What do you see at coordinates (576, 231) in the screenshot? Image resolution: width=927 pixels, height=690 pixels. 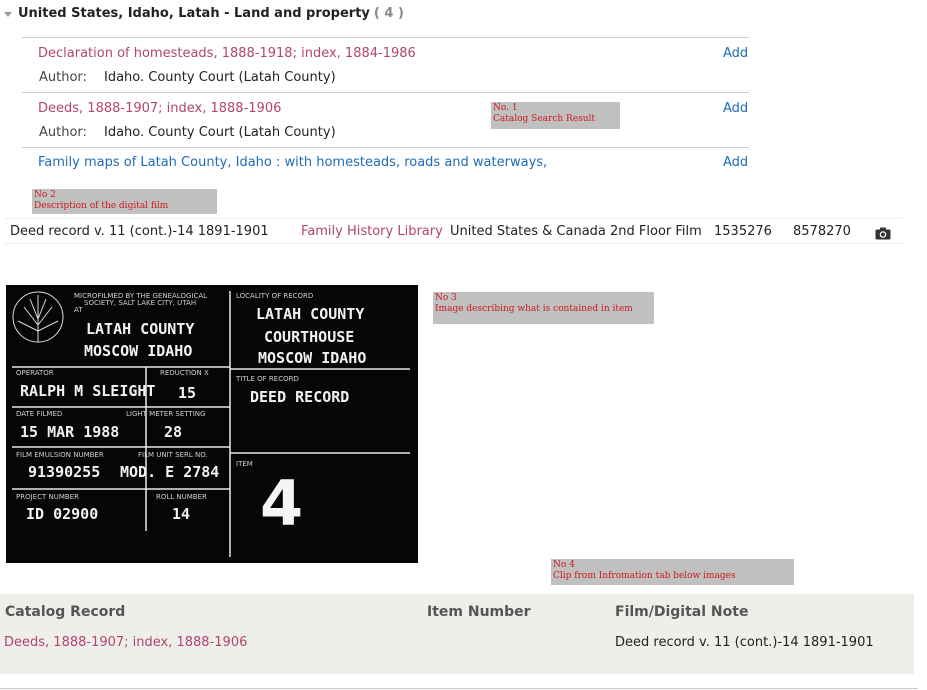 I see `film-location: United States & Canada 2nd Floor Film` at bounding box center [576, 231].